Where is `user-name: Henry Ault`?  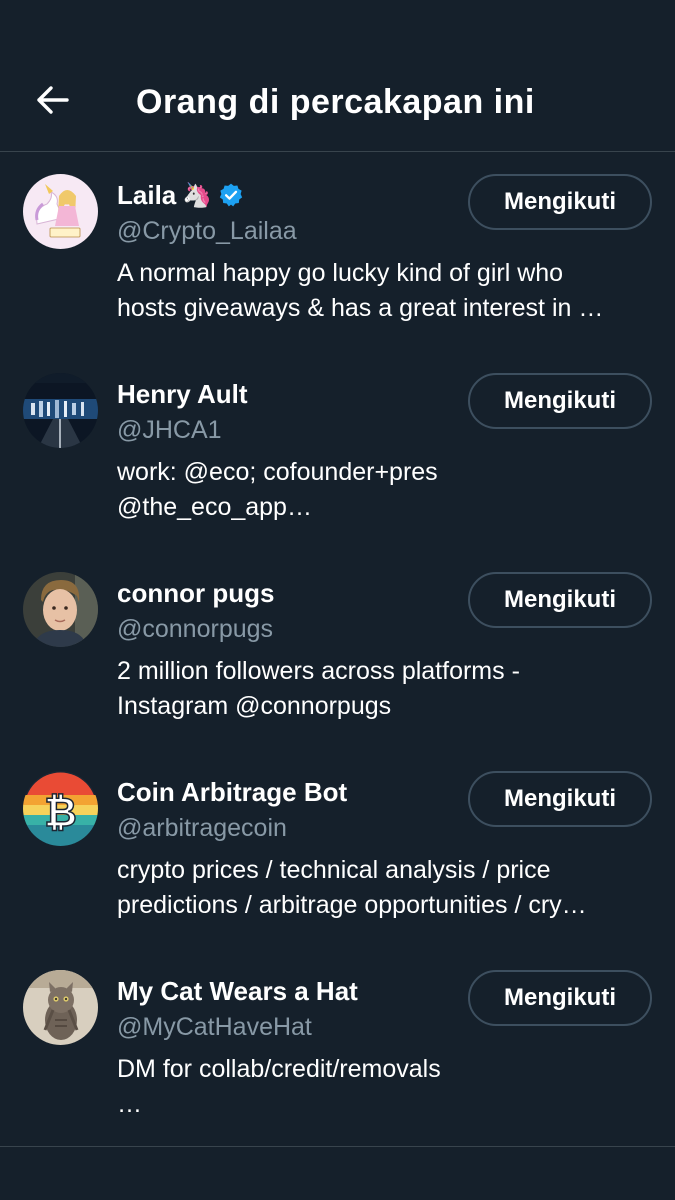 user-name: Henry Ault is located at coordinates (182, 394).